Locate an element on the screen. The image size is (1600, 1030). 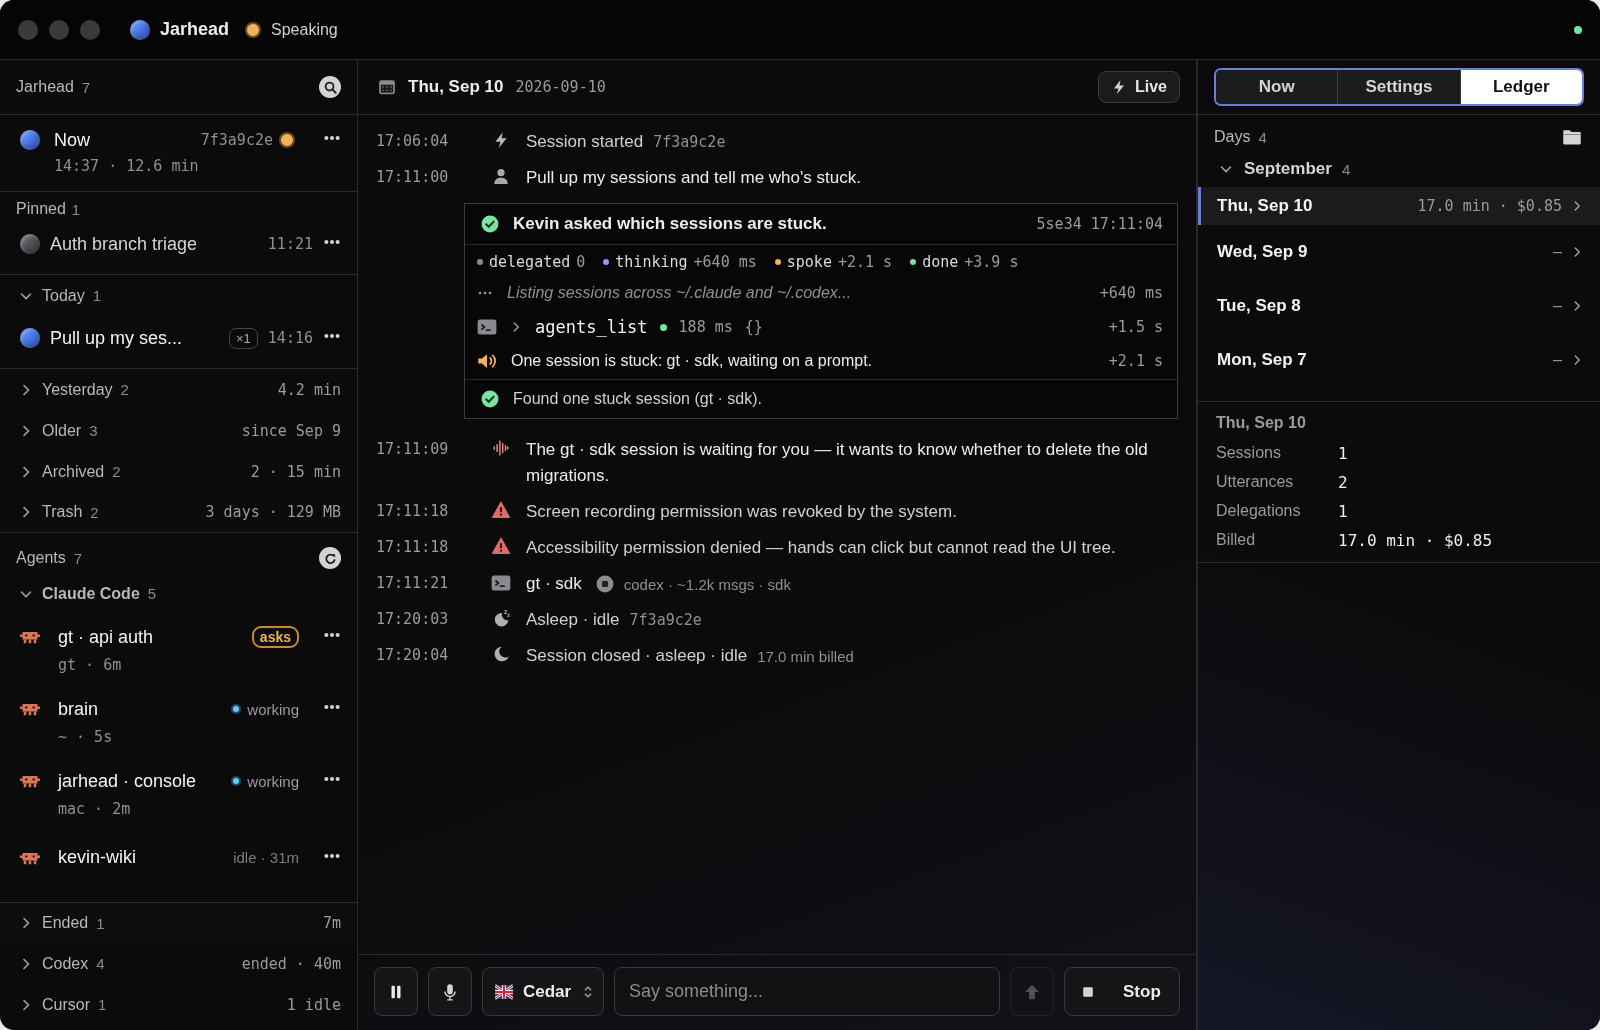
app-title: Jarhead is located at coordinates (195, 29).